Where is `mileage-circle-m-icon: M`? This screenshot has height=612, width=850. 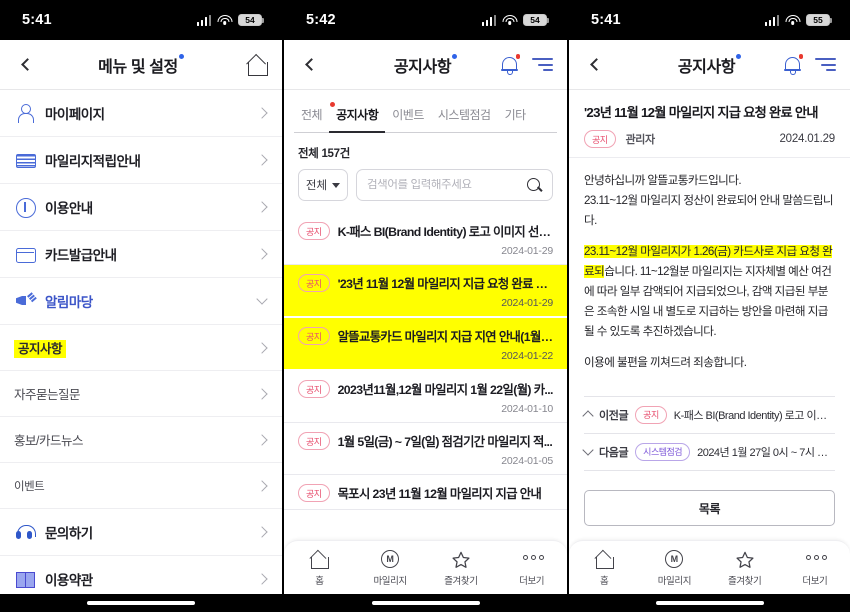
mileage-circle-m-icon: M is located at coordinates (674, 559).